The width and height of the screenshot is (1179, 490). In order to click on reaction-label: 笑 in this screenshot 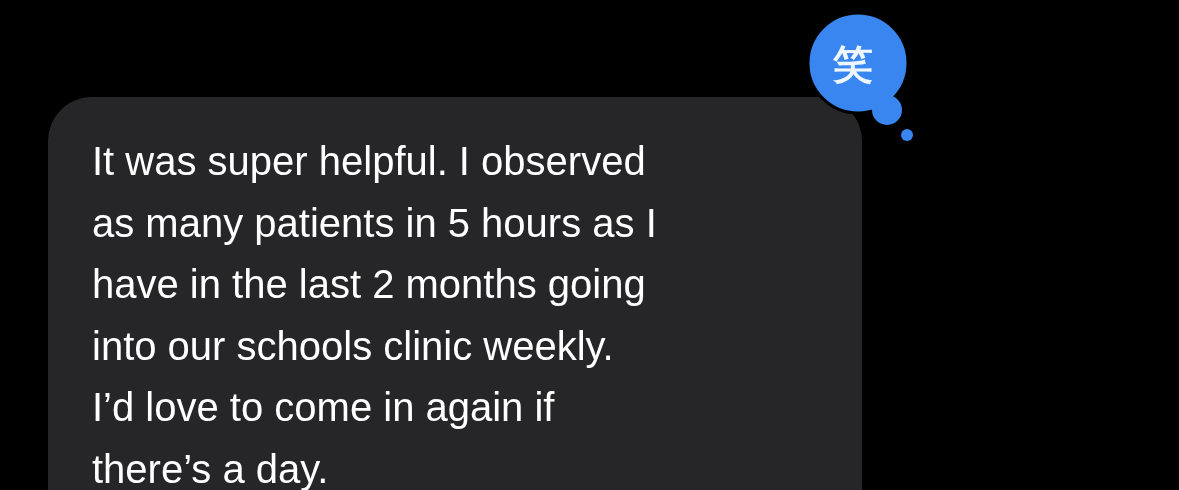, I will do `click(853, 64)`.